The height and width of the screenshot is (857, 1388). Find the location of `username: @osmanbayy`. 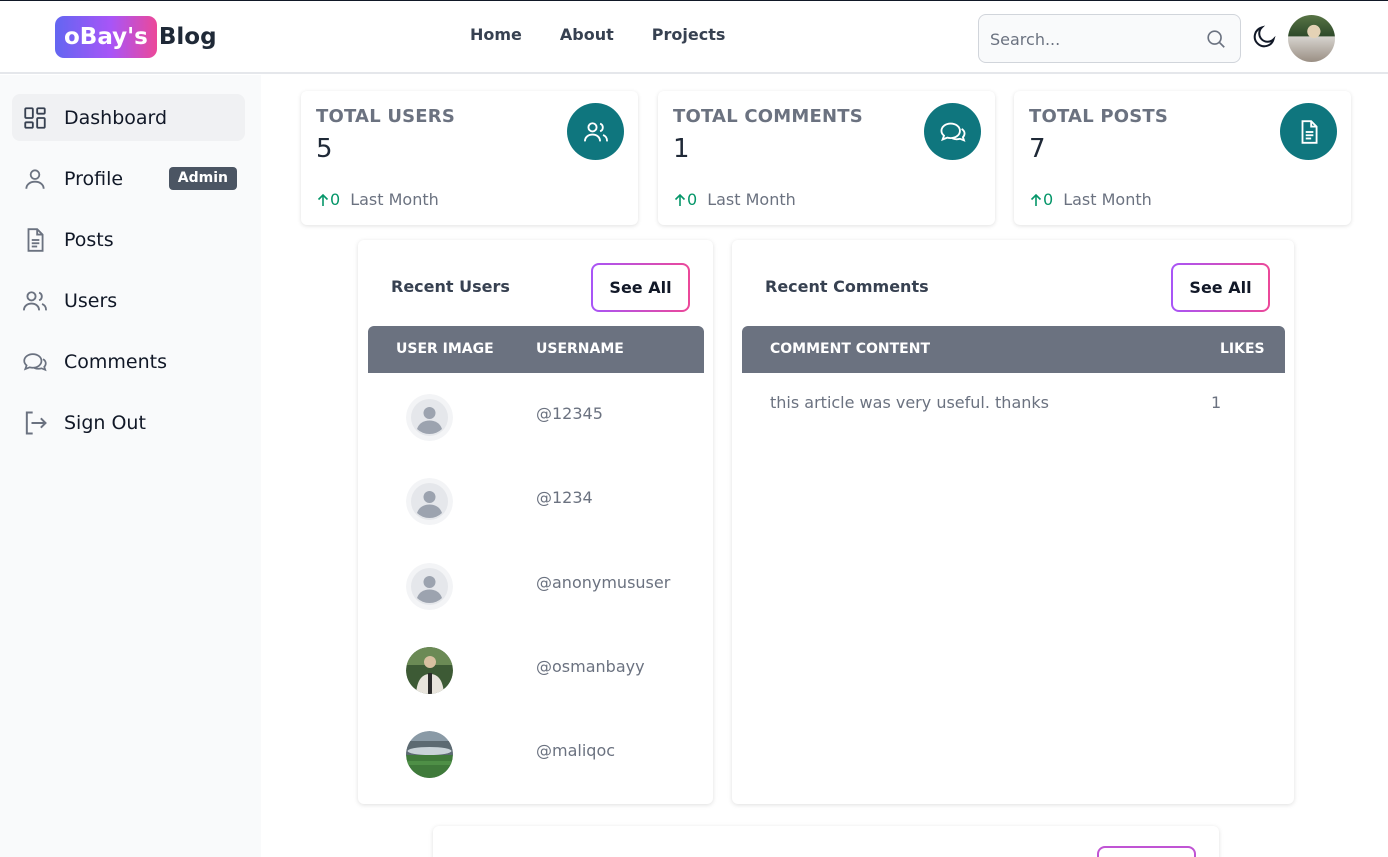

username: @osmanbayy is located at coordinates (590, 666).